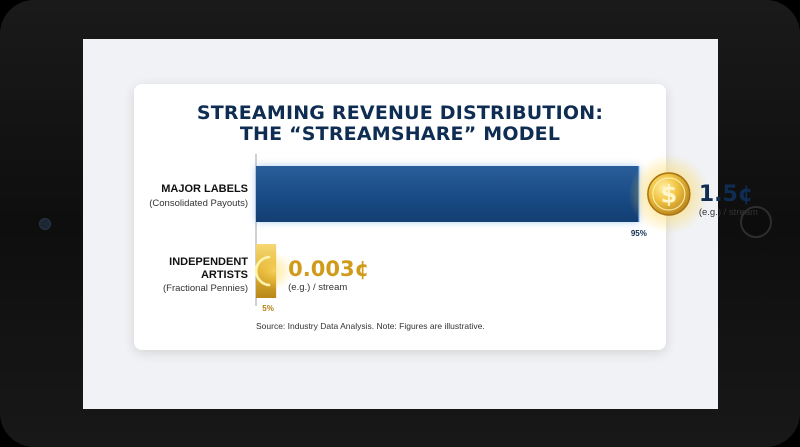 The width and height of the screenshot is (800, 447). Describe the element at coordinates (224, 275) in the screenshot. I see `category-label-indie-line-2: ARTISTS` at that location.